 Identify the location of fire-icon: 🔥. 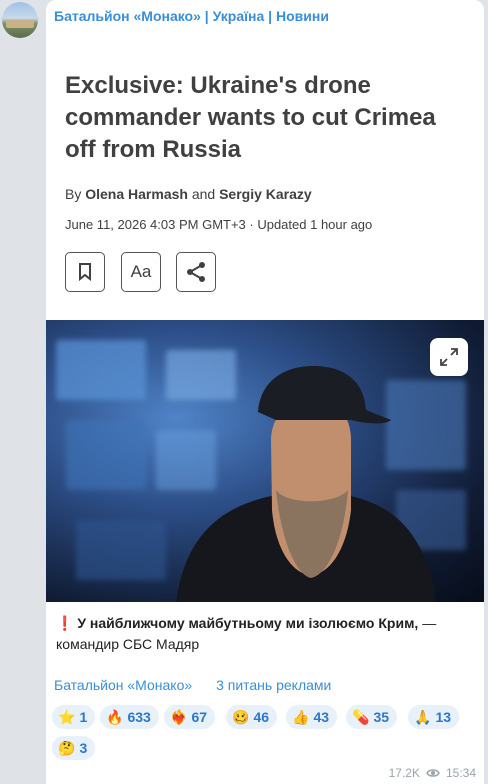
(115, 716).